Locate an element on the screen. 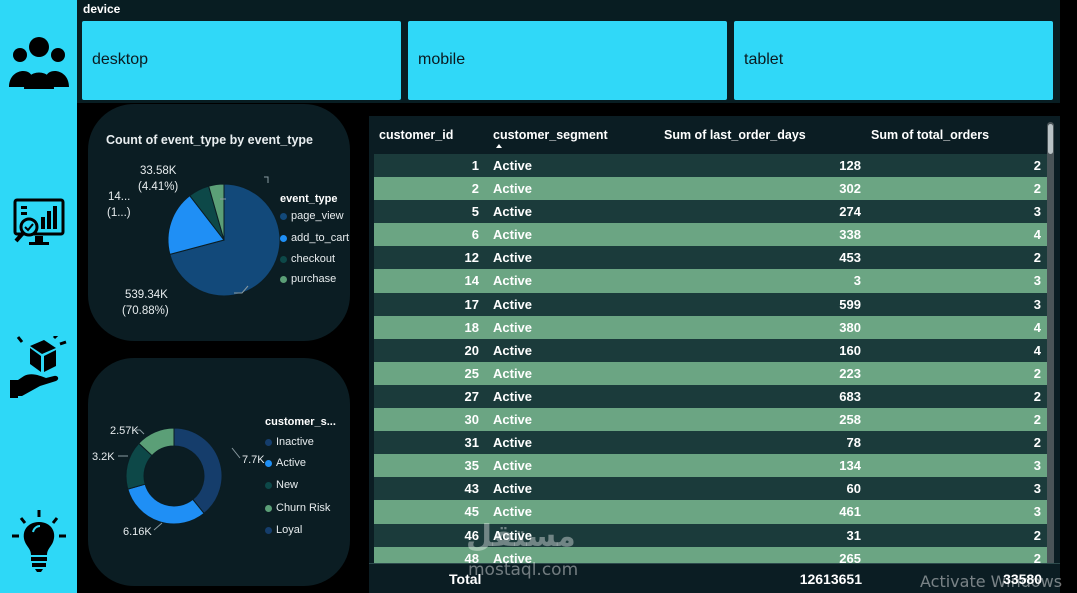 This screenshot has height=593, width=1077. table-scrollbar-thumb is located at coordinates (1050, 139).